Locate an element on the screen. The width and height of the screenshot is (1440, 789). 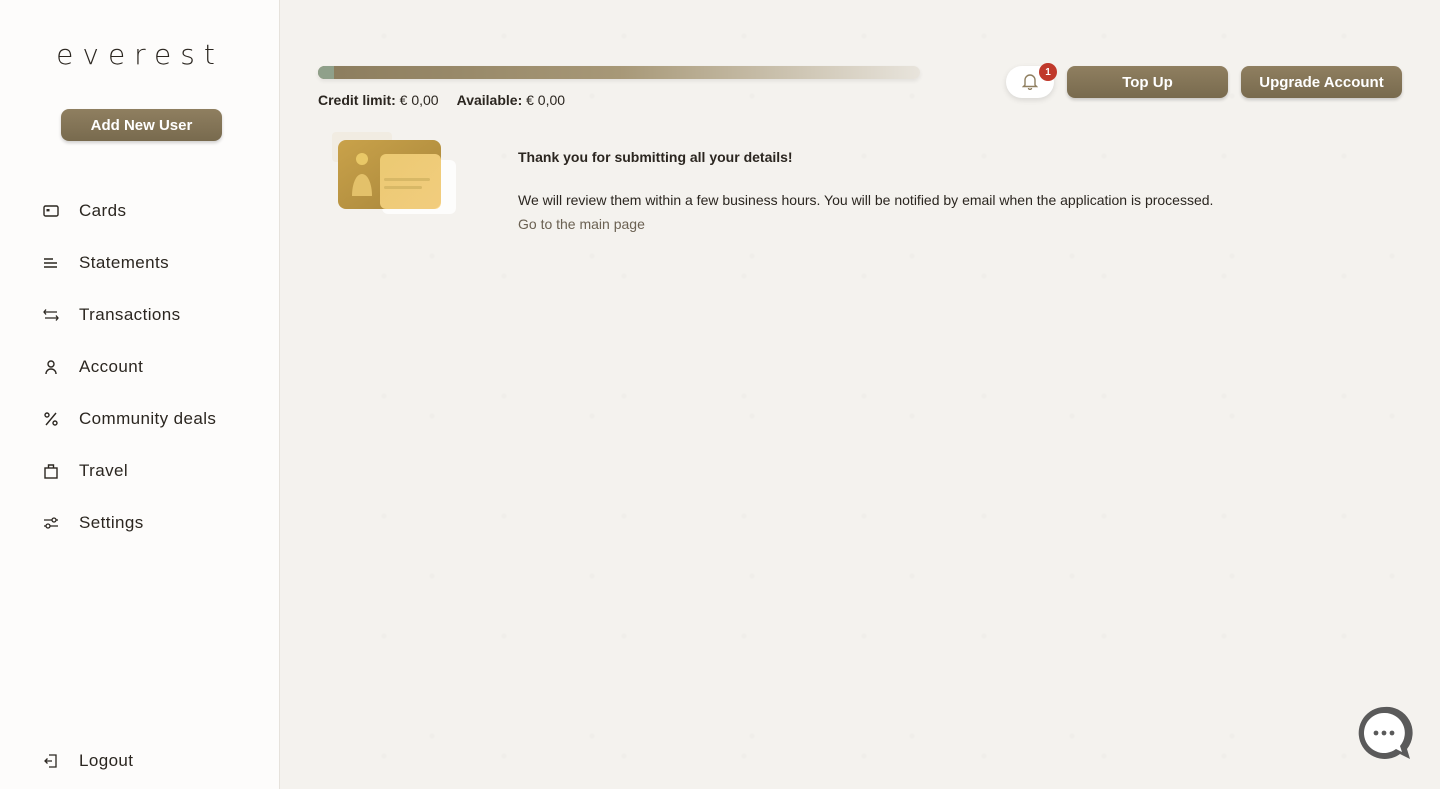
main-page-link: Go to the main page is located at coordinates (581, 224).